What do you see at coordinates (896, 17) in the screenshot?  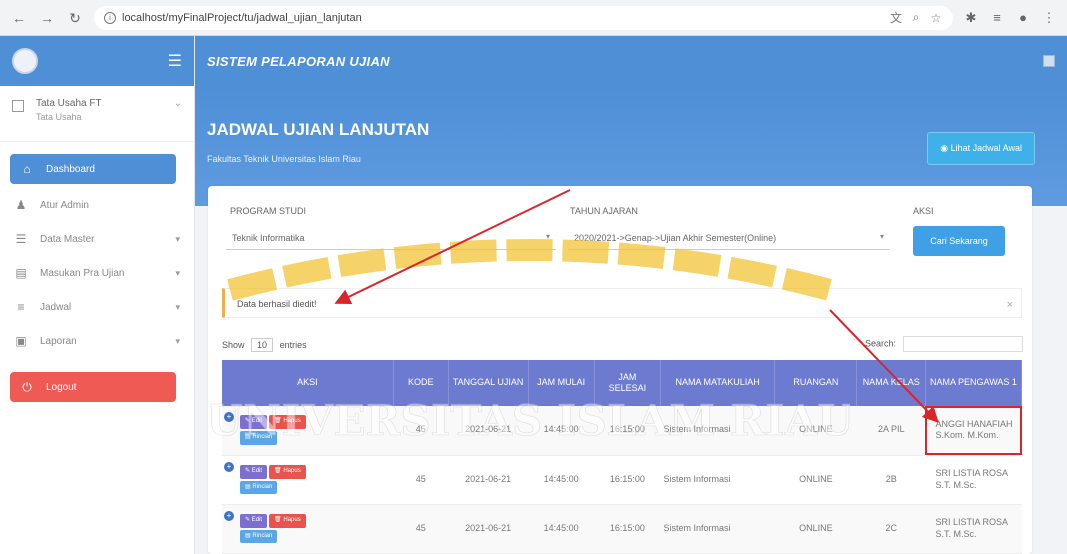 I see `translate-icon: 文` at bounding box center [896, 17].